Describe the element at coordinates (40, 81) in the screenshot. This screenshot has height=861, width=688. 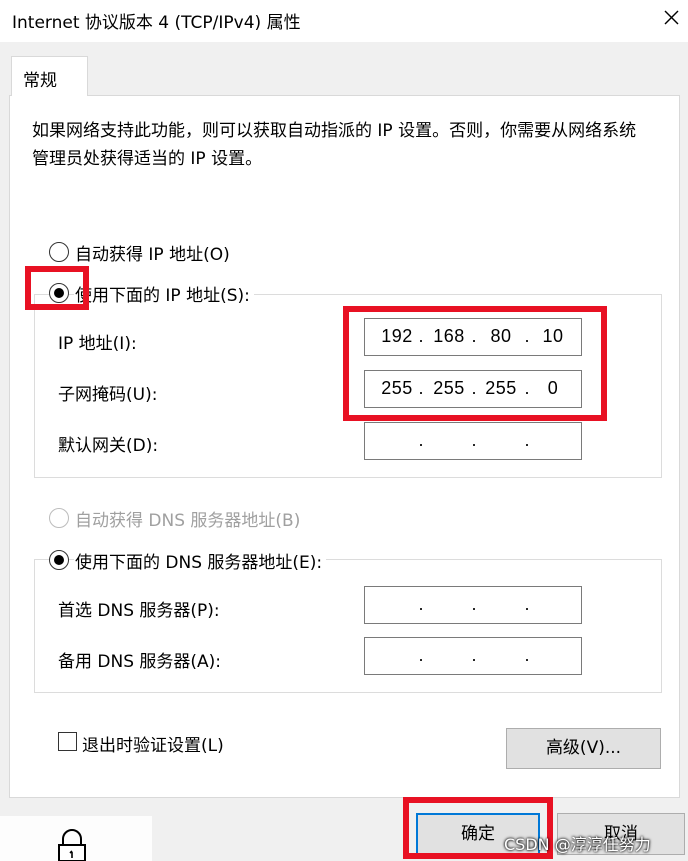
I see `tab-general-label: 常规` at that location.